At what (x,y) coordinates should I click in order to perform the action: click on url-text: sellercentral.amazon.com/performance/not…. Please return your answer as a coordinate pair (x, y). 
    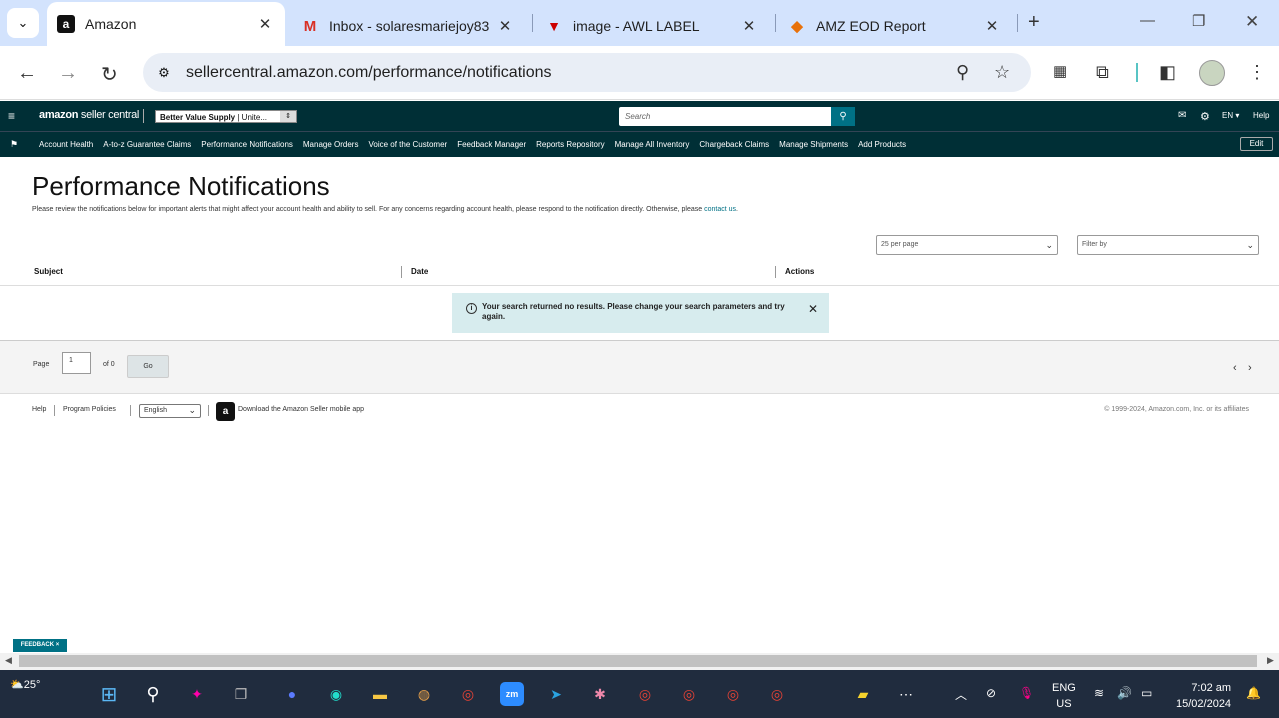
    Looking at the image, I should click on (369, 73).